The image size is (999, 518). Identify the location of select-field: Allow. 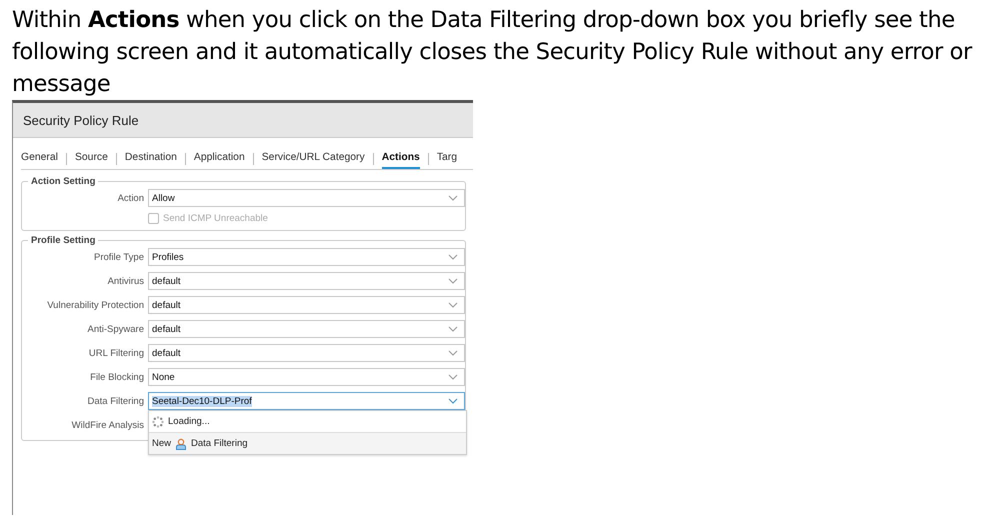
(306, 198).